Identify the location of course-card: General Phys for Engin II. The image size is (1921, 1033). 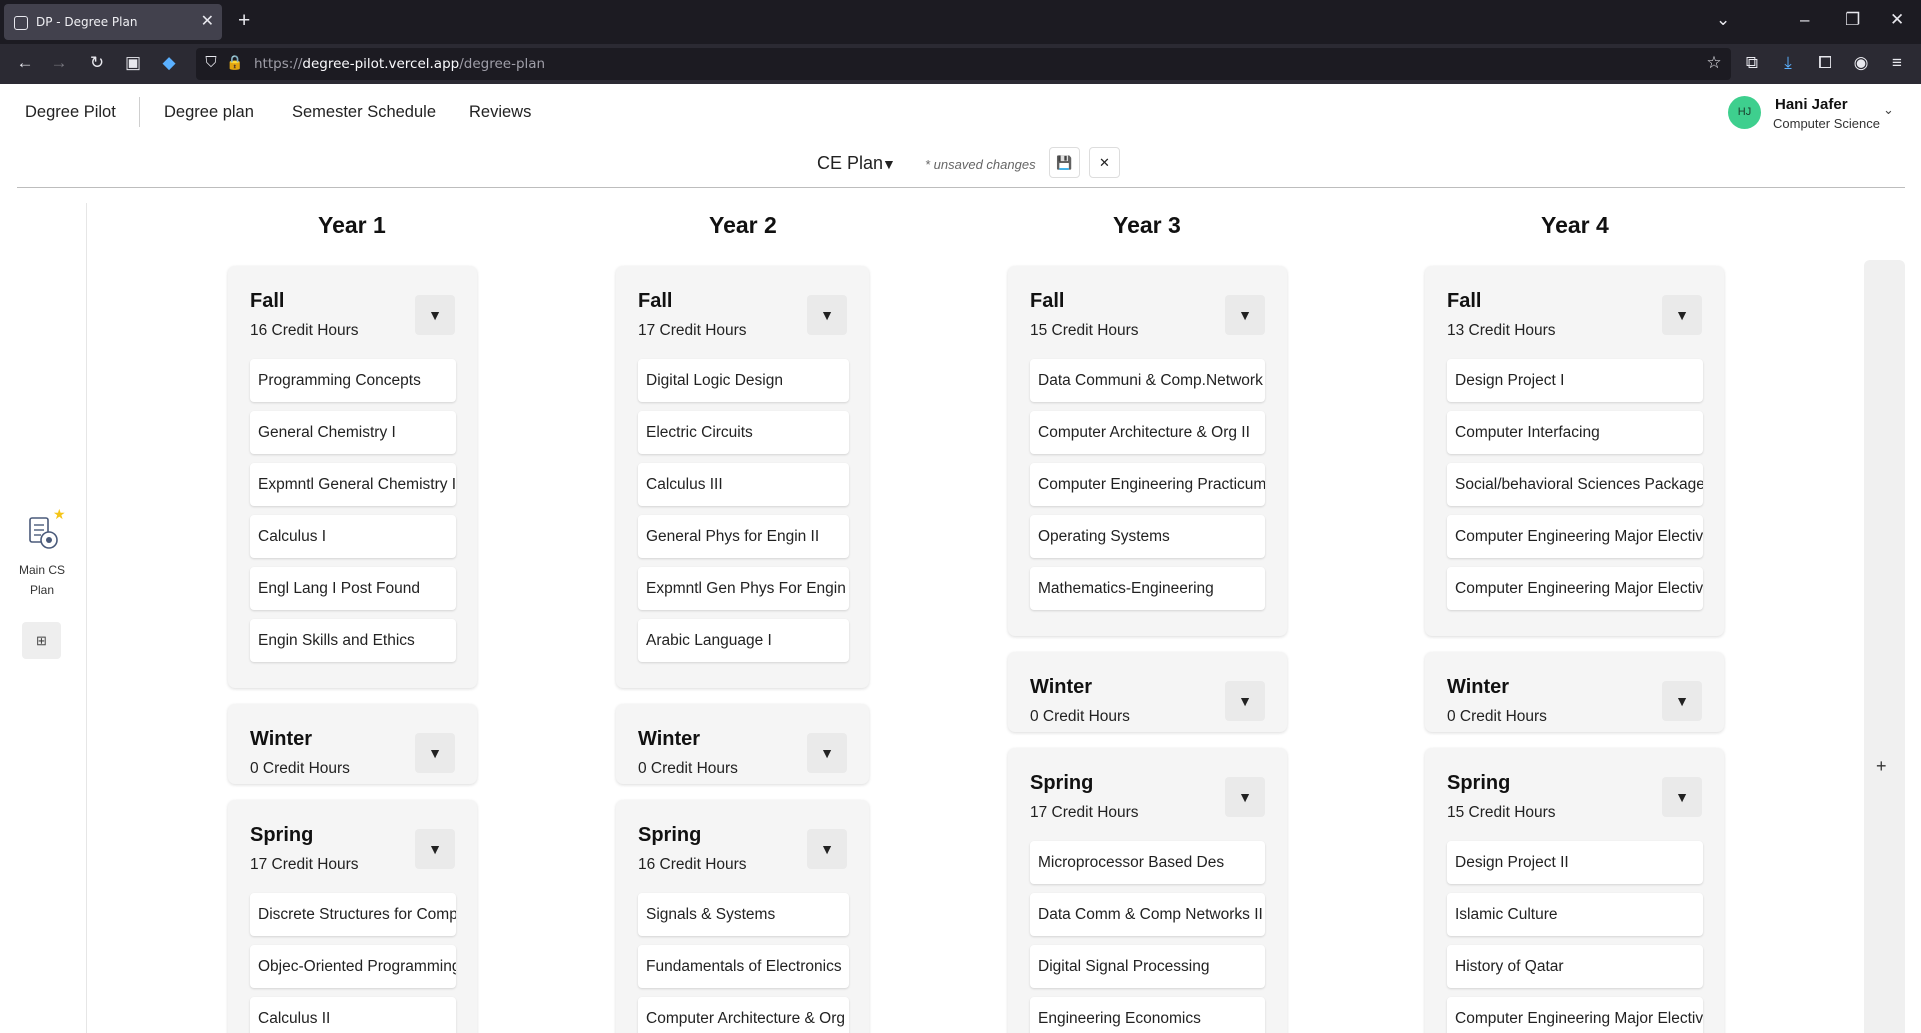
(743, 536).